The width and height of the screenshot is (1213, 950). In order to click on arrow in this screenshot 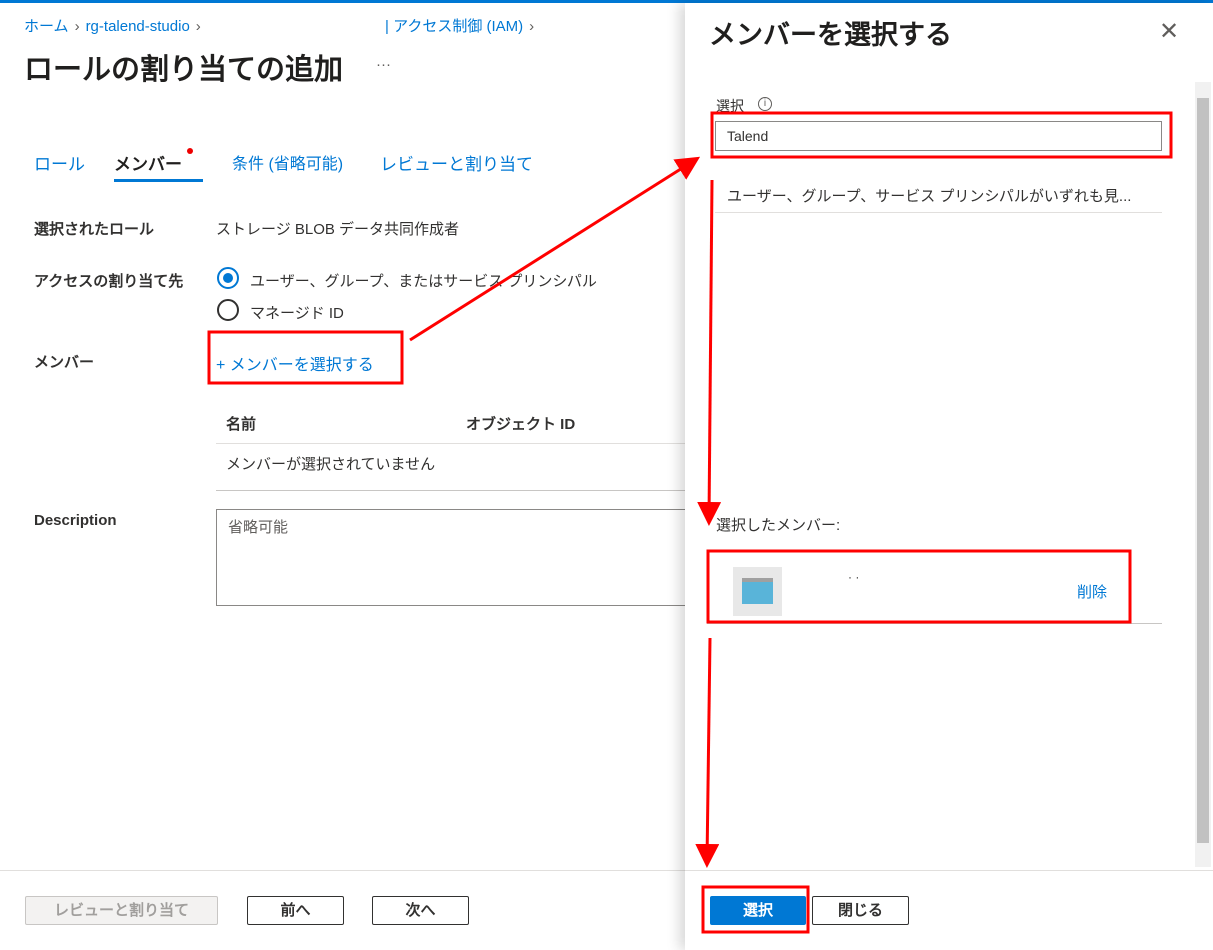, I will do `click(555, 249)`.